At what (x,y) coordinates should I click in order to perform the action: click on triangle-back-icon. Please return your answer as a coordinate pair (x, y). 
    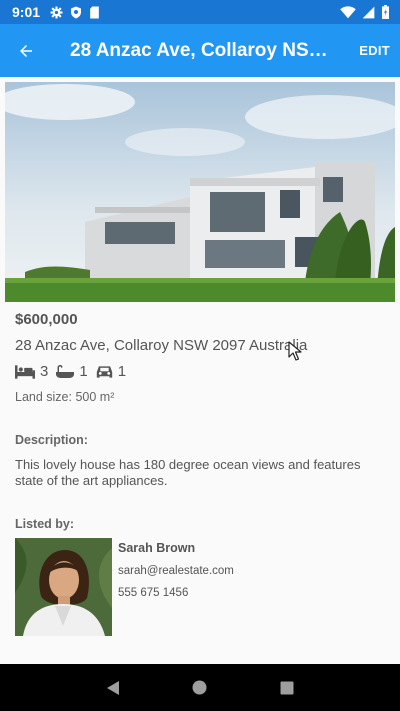
    Looking at the image, I should click on (113, 687).